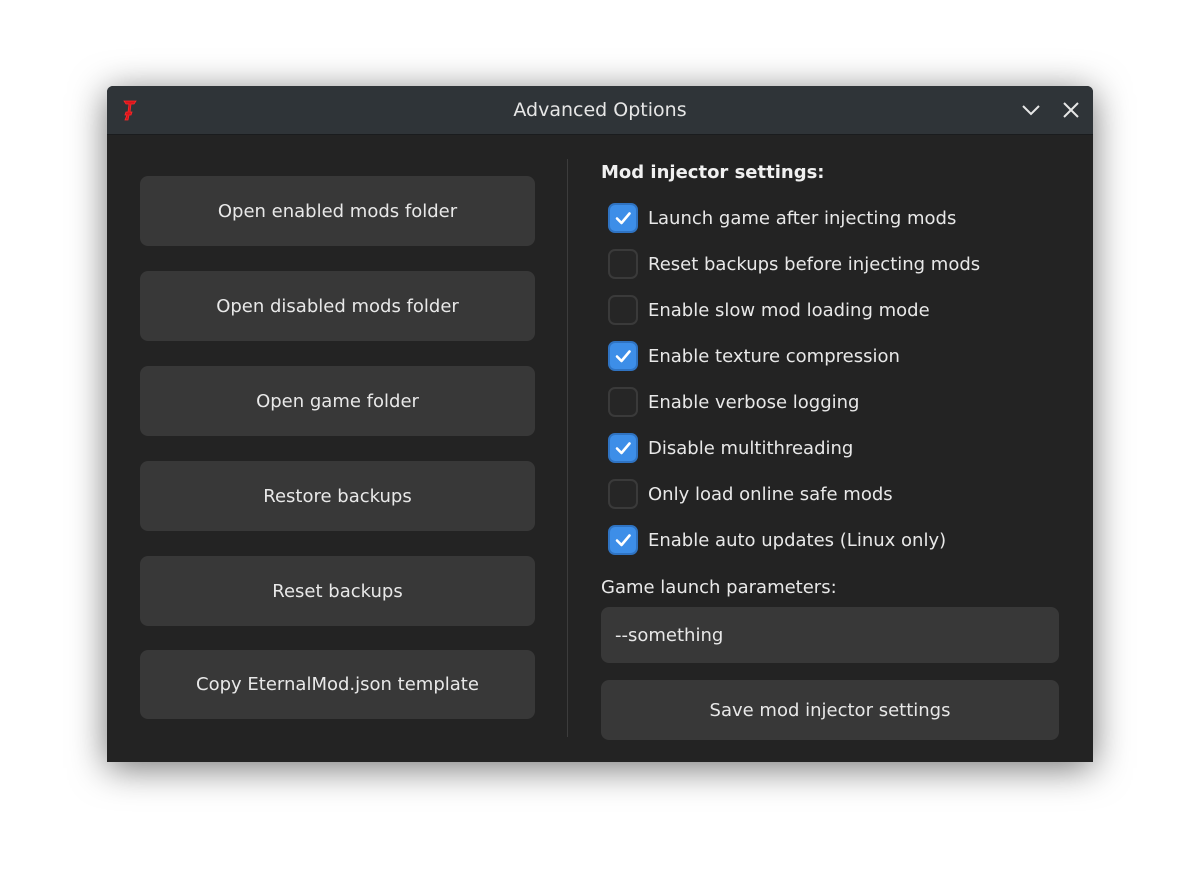 This screenshot has width=1200, height=888. I want to click on checkbox-label: Enable auto updates (Linux only), so click(797, 540).